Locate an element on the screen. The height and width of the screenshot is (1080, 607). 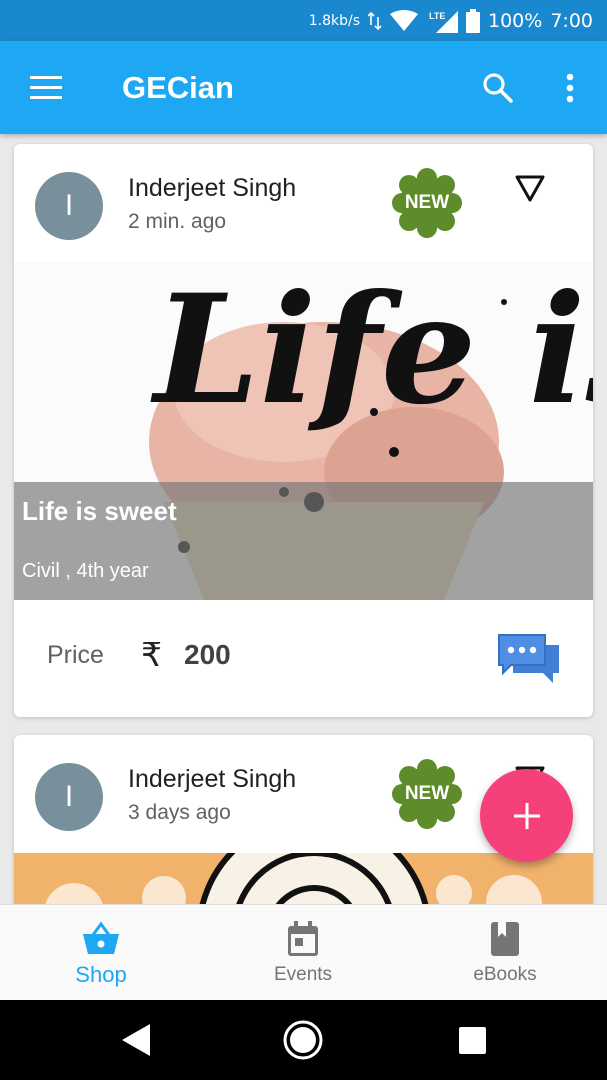
search-icon is located at coordinates (498, 90).